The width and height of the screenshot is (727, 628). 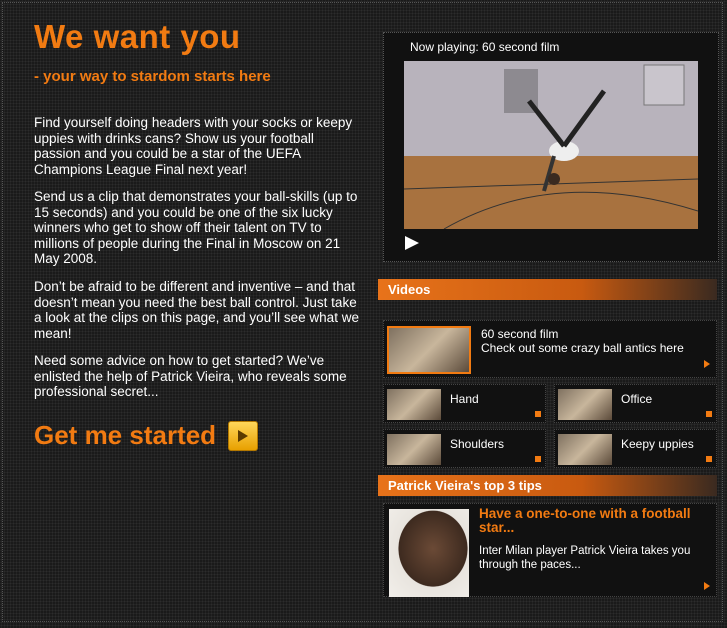 I want to click on play-arrow-icon, so click(x=243, y=435).